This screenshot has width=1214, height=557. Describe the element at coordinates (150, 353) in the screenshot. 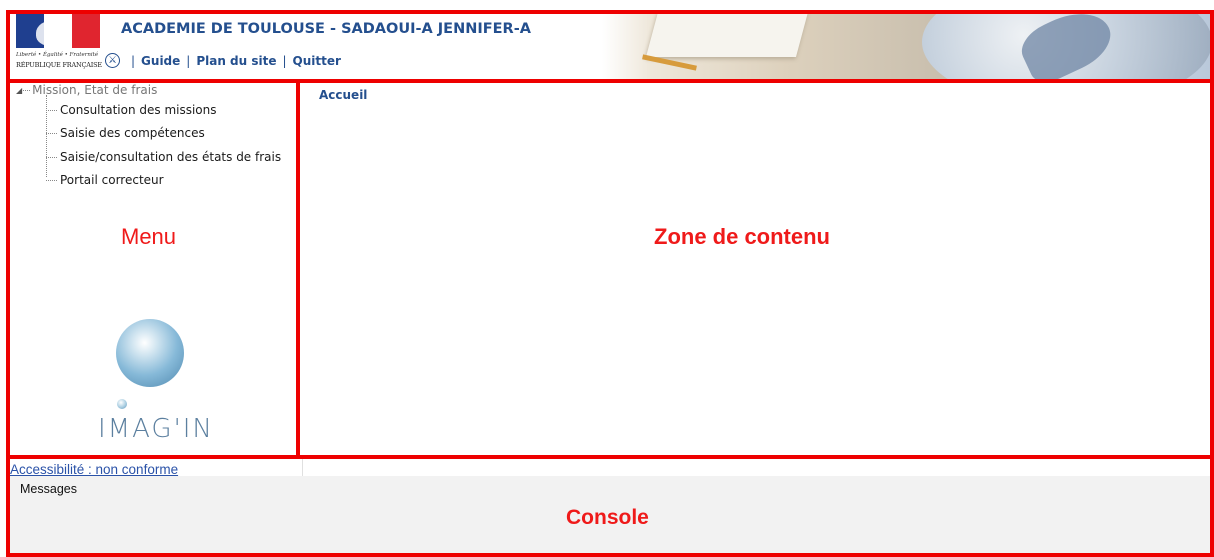

I see `bubble-large-icon` at that location.